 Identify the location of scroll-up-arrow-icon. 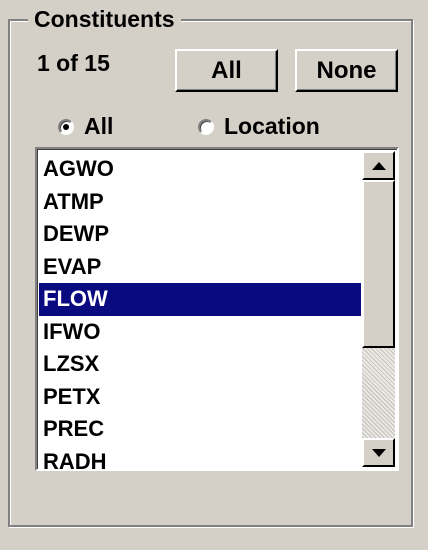
(378, 165).